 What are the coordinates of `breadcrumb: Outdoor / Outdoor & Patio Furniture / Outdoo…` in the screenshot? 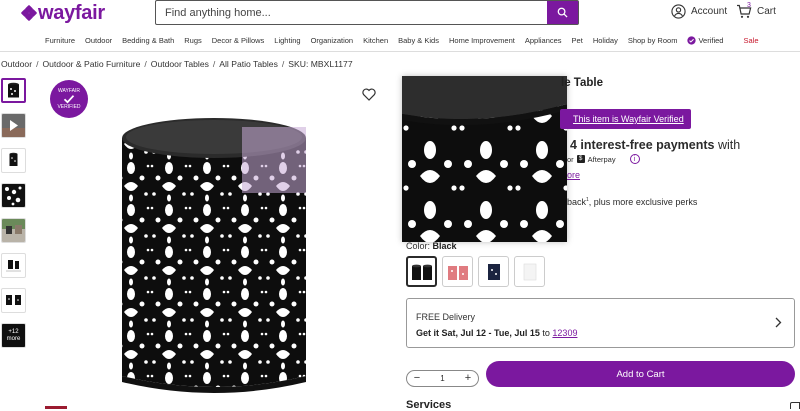 It's located at (177, 64).